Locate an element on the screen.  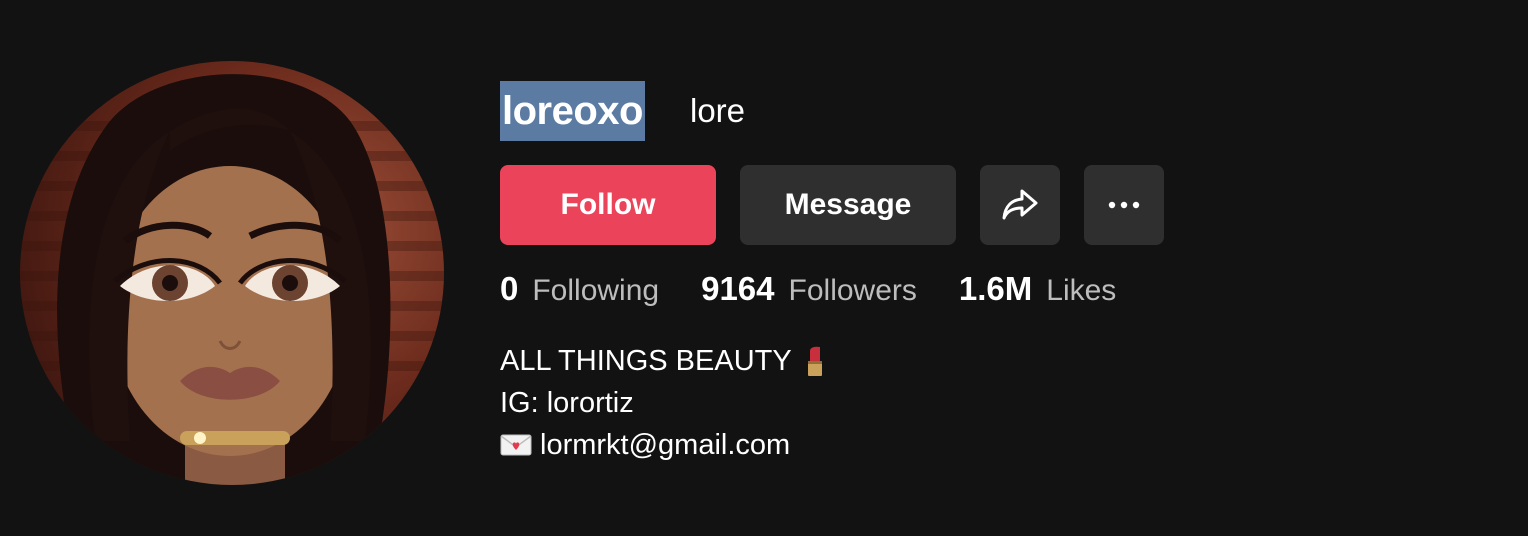
bio-line-1: ALL THINGS BEAUTY is located at coordinates (664, 361).